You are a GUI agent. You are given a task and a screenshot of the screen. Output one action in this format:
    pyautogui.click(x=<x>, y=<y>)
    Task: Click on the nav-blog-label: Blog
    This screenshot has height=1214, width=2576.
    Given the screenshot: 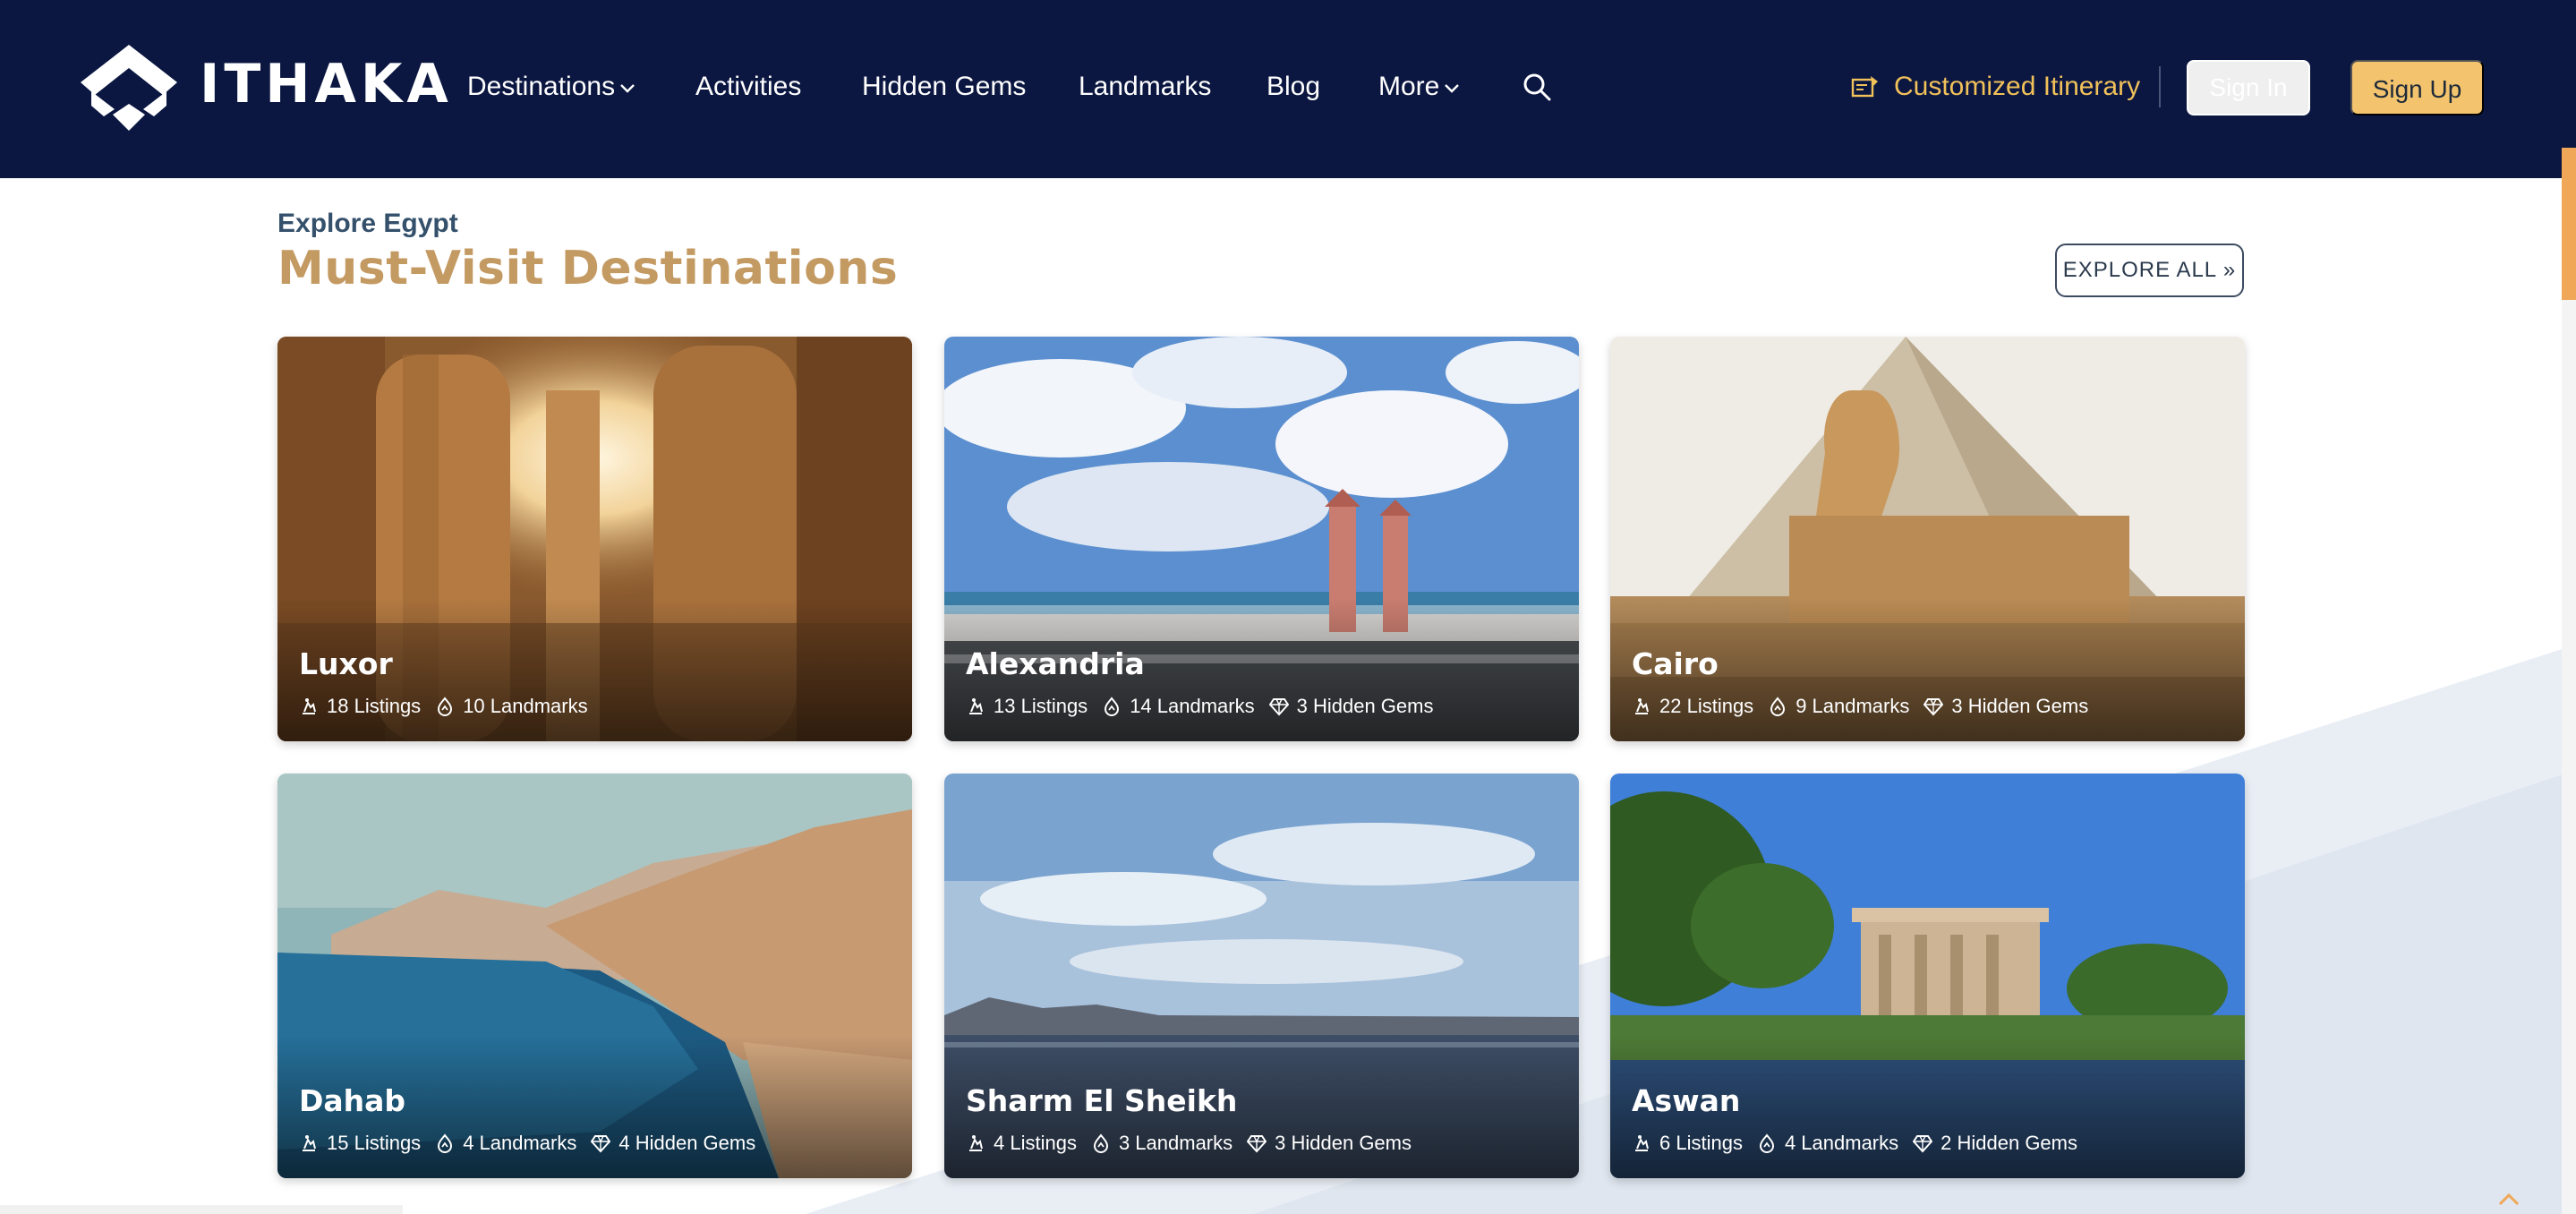 What is the action you would take?
    pyautogui.click(x=1294, y=86)
    